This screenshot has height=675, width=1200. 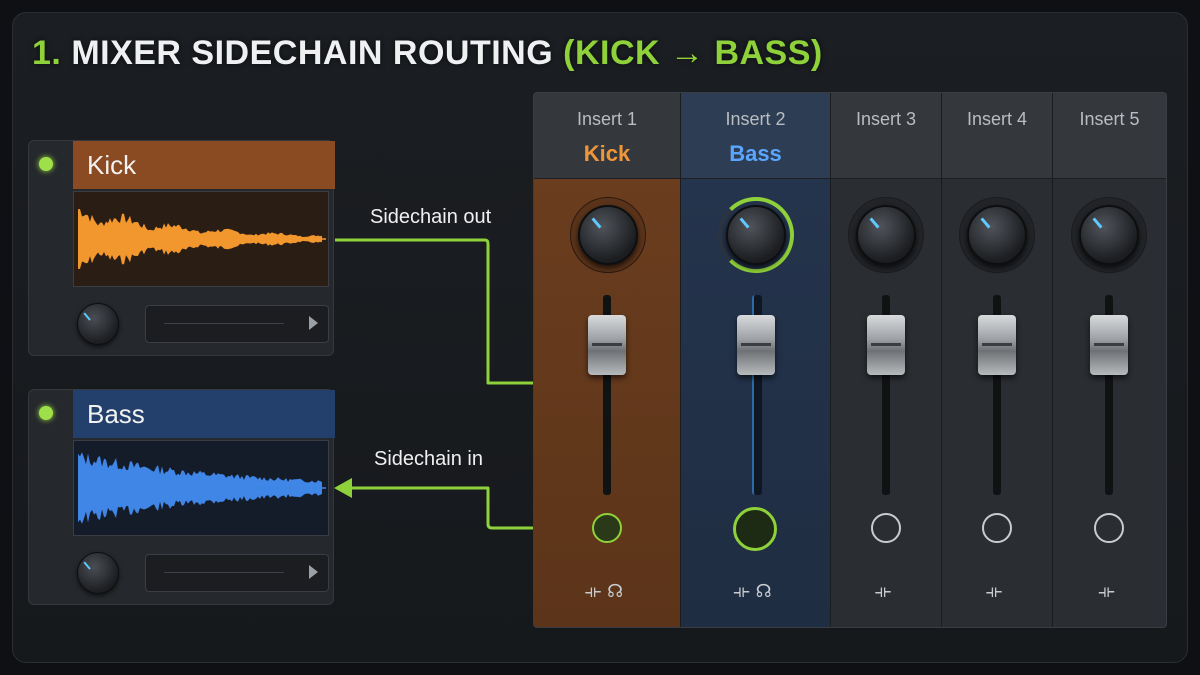 I want to click on mixer-strip-insert-4: Insert 4 ⟛, so click(x=997, y=360).